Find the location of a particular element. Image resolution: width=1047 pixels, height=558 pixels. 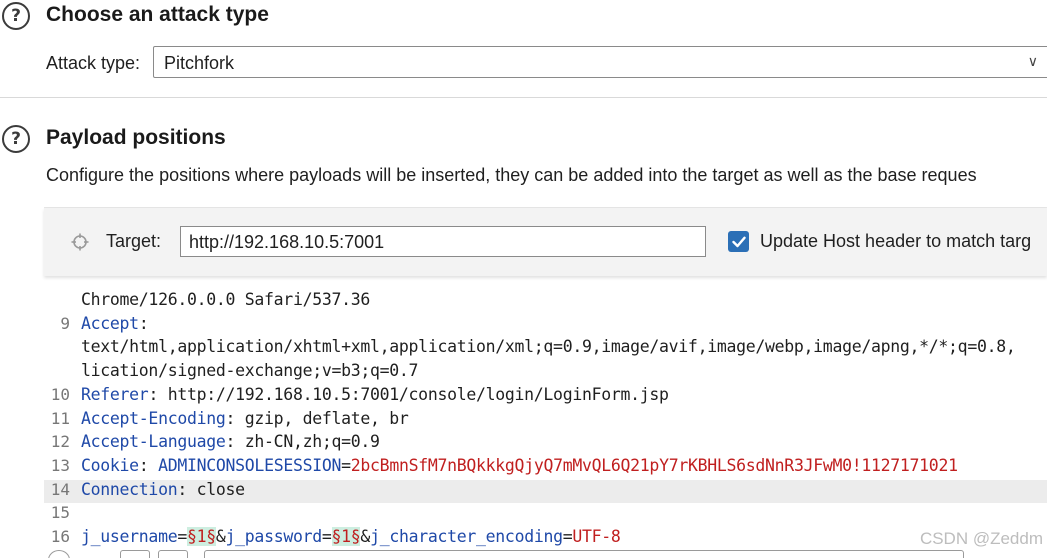

target-url-input: http://192.168.10.5:7001 is located at coordinates (443, 241).